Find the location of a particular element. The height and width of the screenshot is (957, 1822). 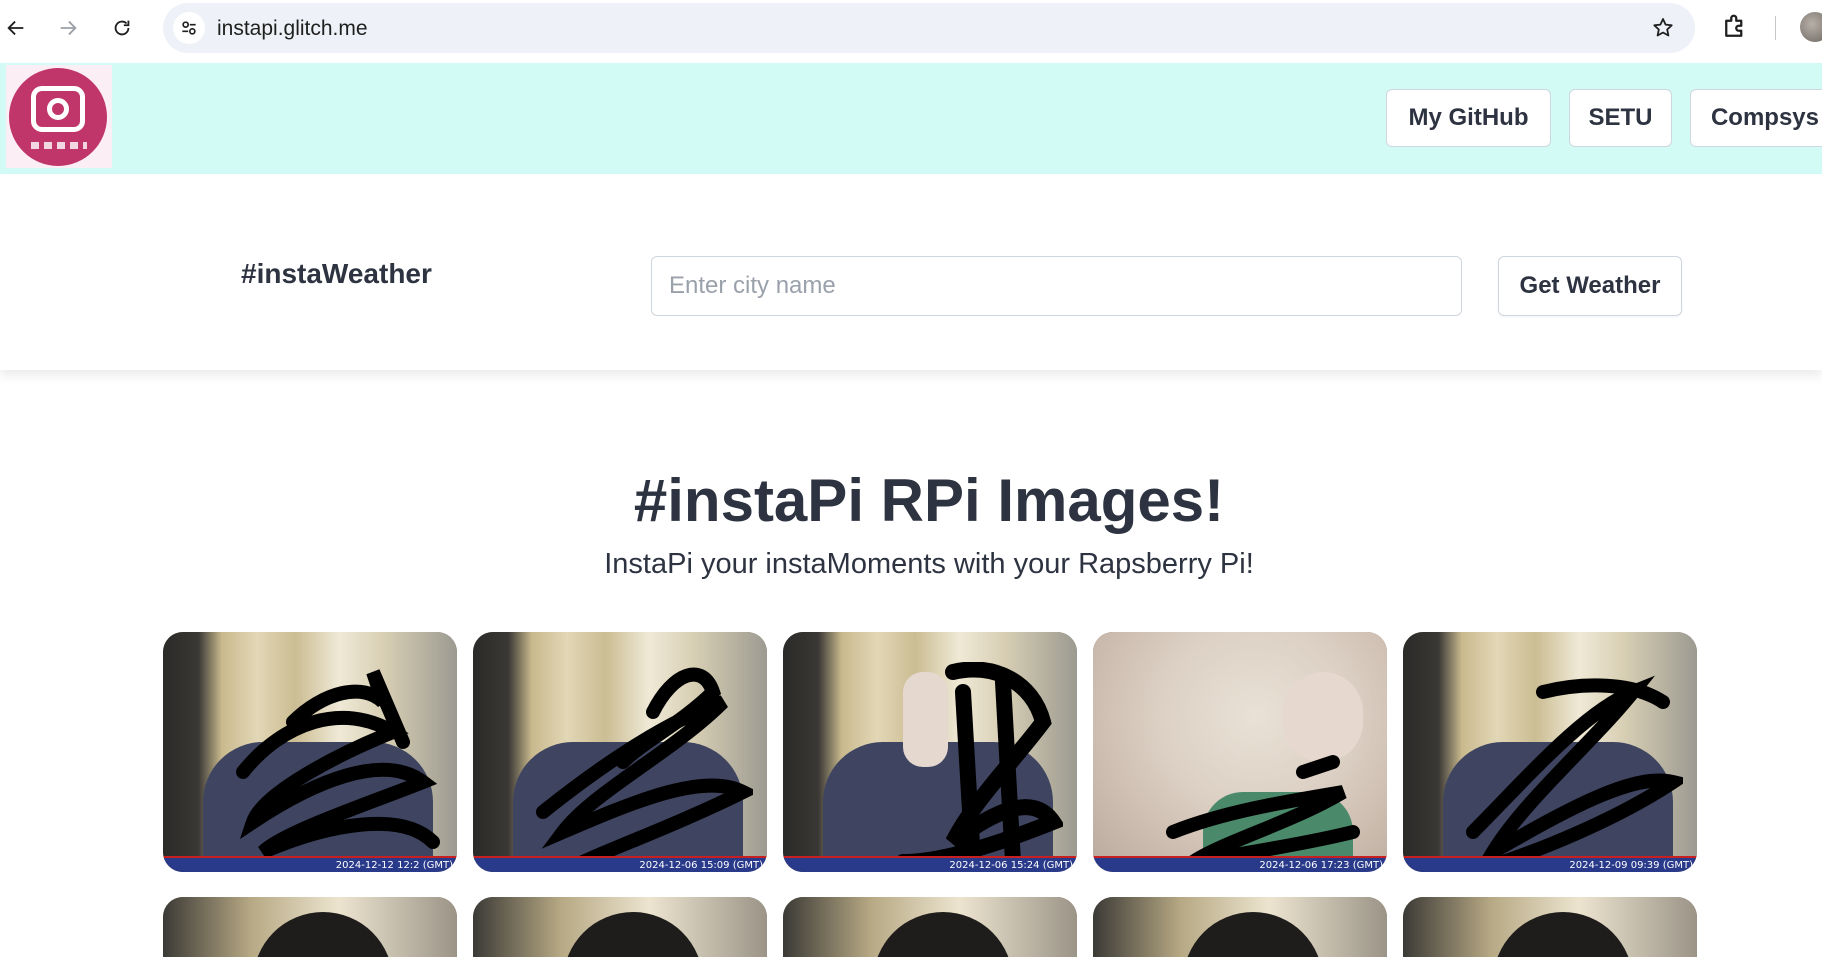

camera-lens-icon is located at coordinates (58, 109).